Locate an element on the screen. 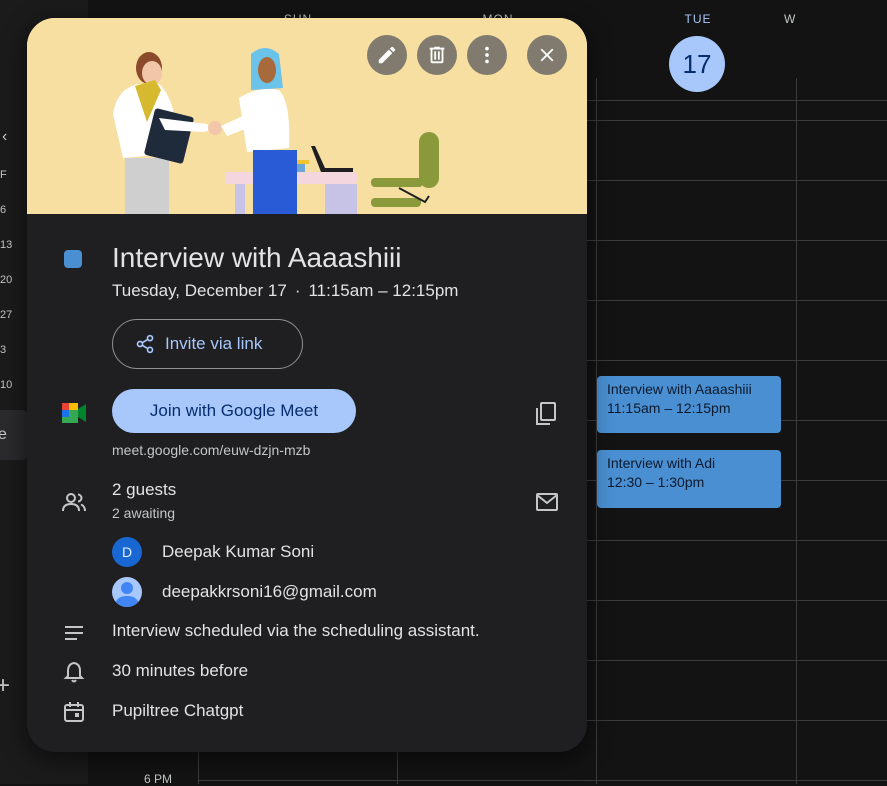 The height and width of the screenshot is (786, 887). mini-calendar-day: 6 is located at coordinates (3, 210).